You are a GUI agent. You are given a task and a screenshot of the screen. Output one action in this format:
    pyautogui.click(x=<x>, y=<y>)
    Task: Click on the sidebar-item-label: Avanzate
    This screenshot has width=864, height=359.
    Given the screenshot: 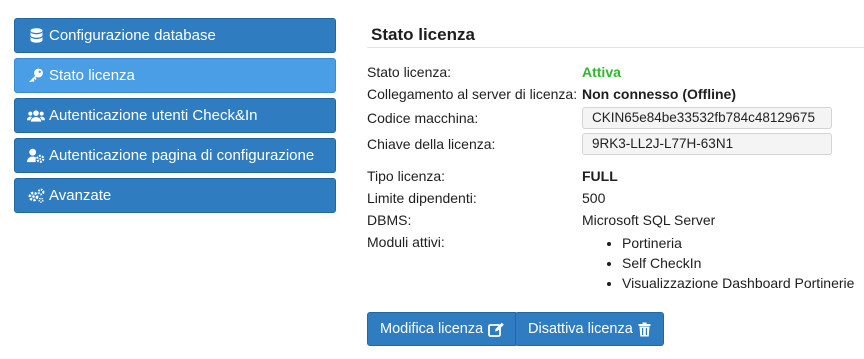 What is the action you would take?
    pyautogui.click(x=80, y=195)
    